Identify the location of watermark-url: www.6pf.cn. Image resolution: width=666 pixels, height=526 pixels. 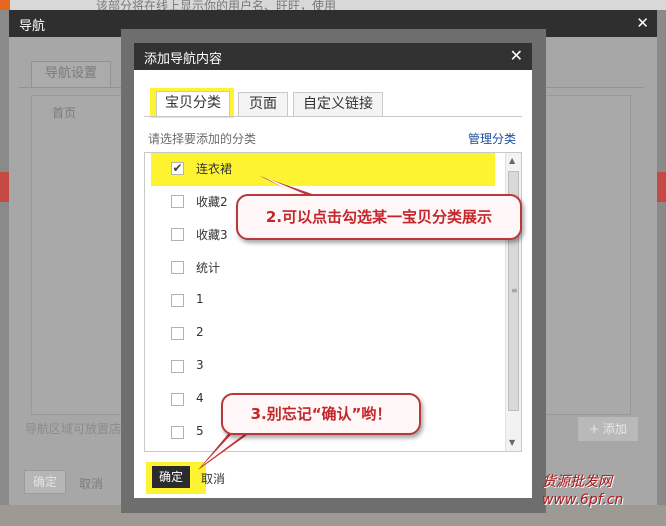
(583, 500).